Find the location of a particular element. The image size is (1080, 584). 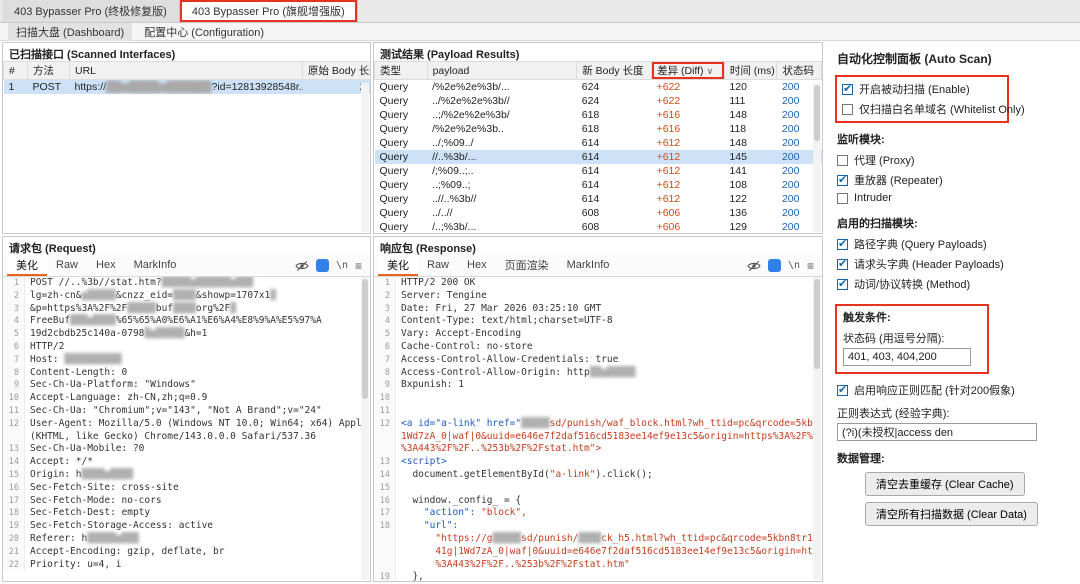

request-editor-tab: 美化 is located at coordinates (27, 265).